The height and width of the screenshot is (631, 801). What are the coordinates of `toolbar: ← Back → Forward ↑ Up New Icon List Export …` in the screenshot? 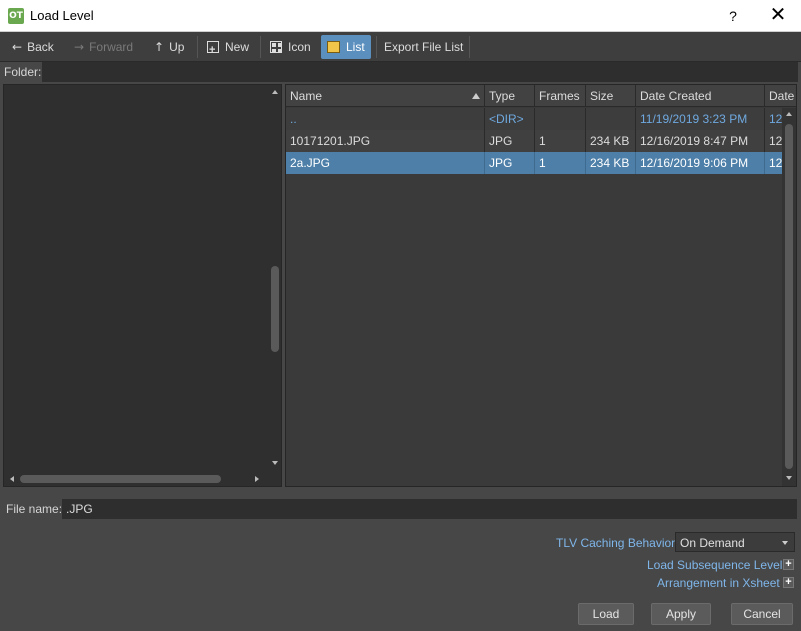 It's located at (400, 47).